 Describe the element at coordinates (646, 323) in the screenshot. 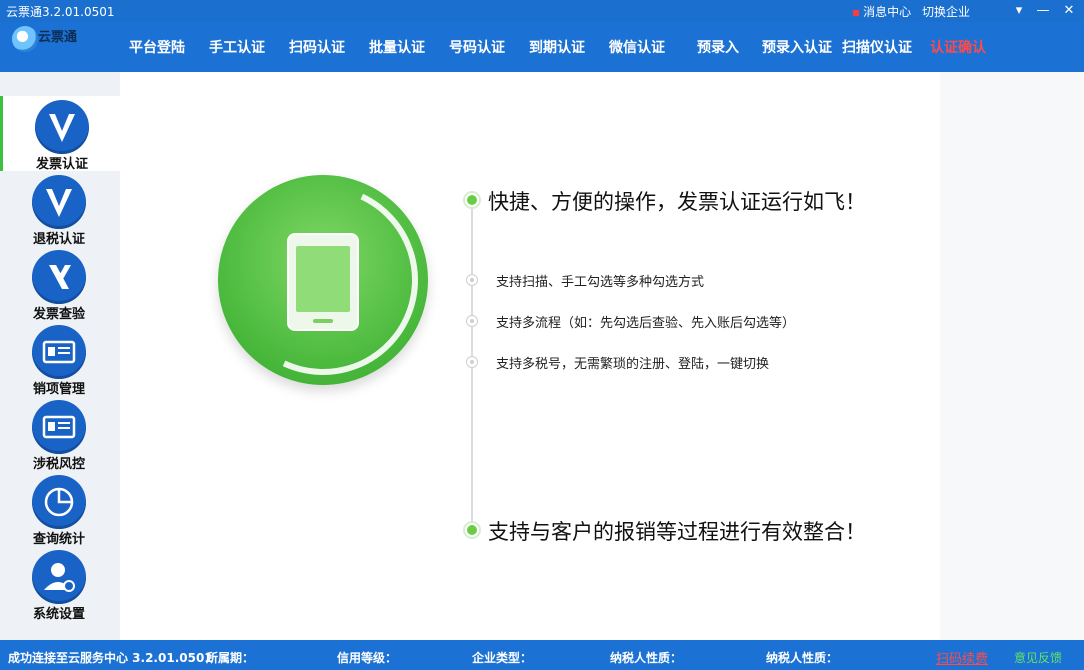

I see `feature-item: 支持多流程（如：先勾选后查验、先入账后勾选等）` at that location.